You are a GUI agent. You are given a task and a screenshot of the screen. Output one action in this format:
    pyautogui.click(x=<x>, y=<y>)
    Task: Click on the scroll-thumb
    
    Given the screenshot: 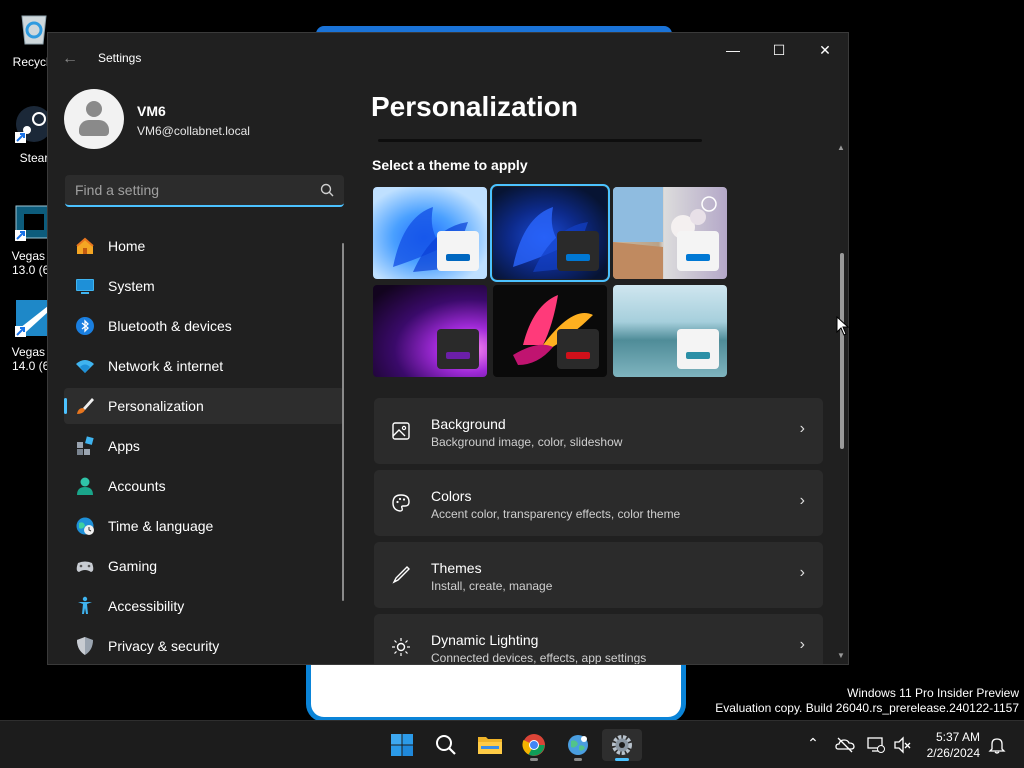 What is the action you would take?
    pyautogui.click(x=842, y=351)
    